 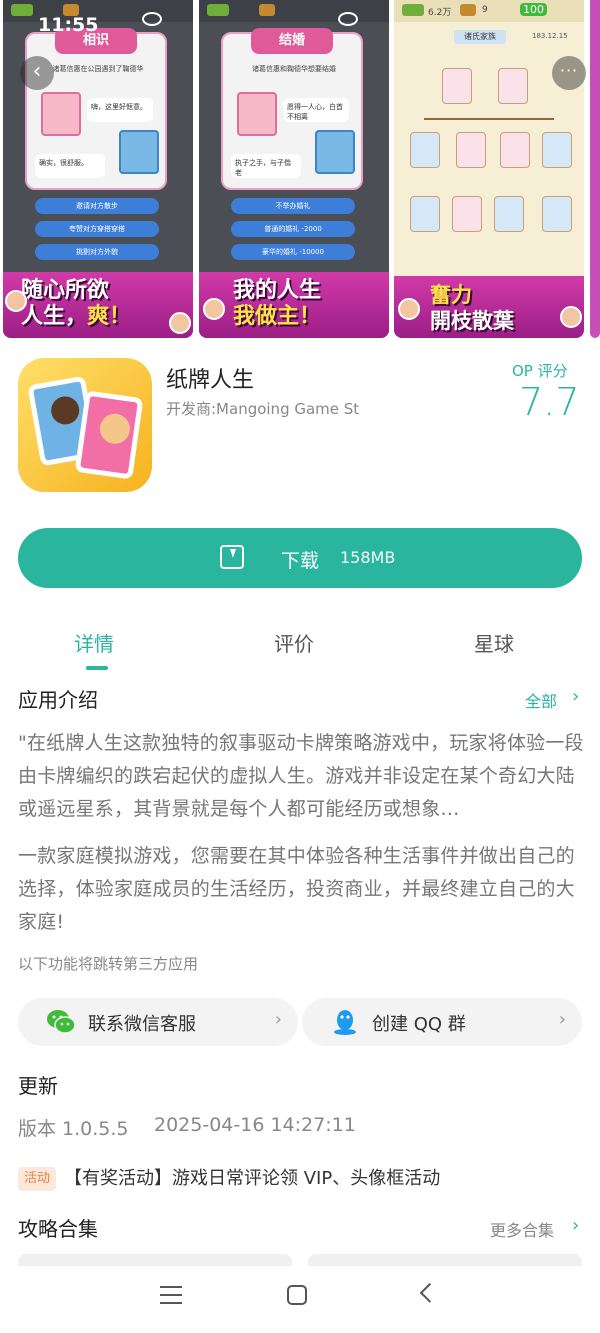 I want to click on third-party-note: 以下功能将跳转第三方应用, so click(x=108, y=964).